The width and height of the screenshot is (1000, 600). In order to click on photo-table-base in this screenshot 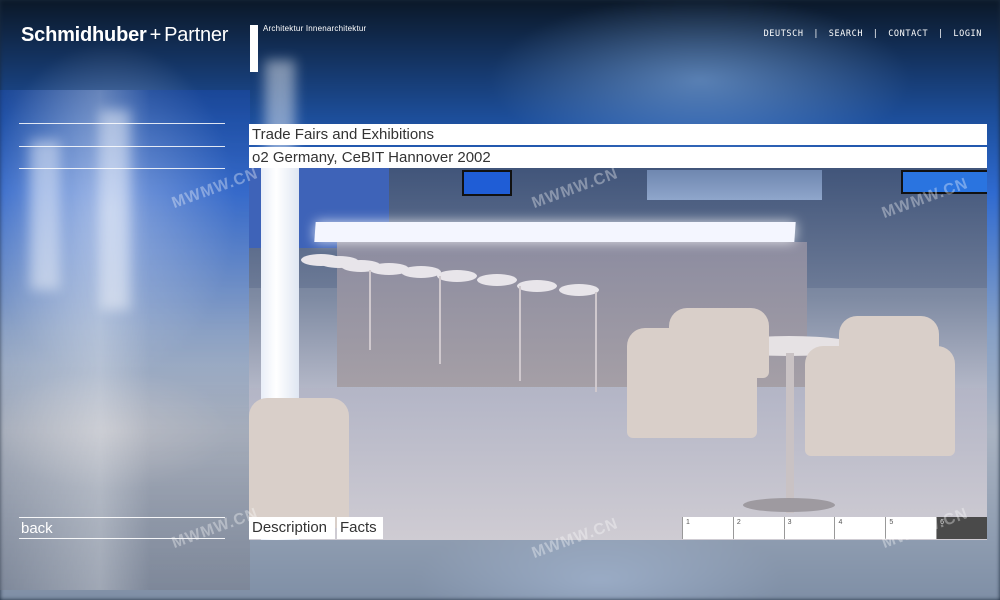, I will do `click(789, 505)`.